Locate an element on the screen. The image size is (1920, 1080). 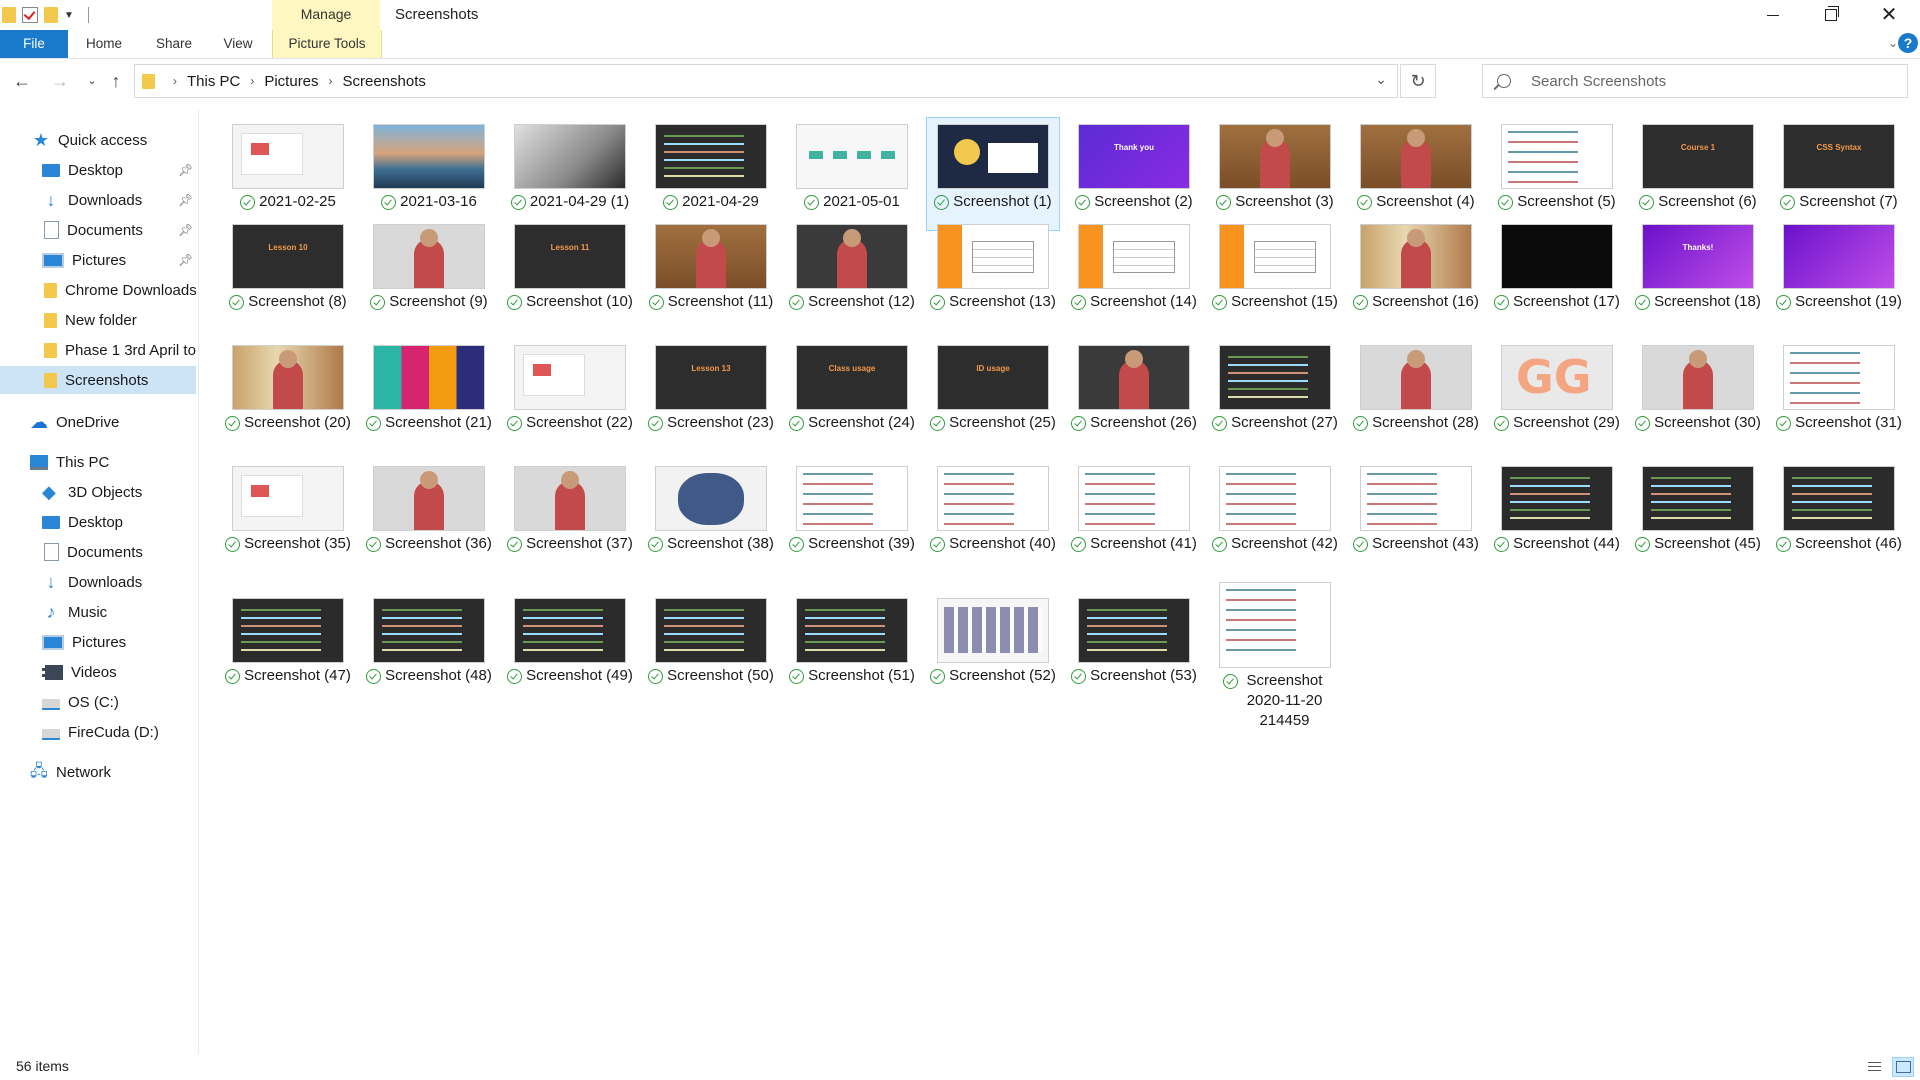
sidebar-item-this-pc: This PC is located at coordinates (98, 462).